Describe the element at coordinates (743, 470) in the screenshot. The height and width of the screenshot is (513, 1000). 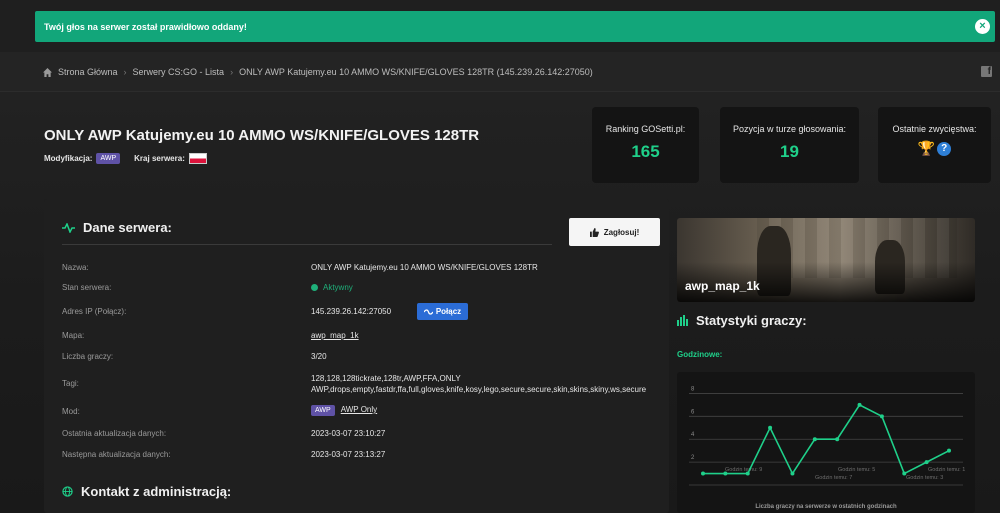
I see `chart-x-annotation: Godzin temu: 9` at that location.